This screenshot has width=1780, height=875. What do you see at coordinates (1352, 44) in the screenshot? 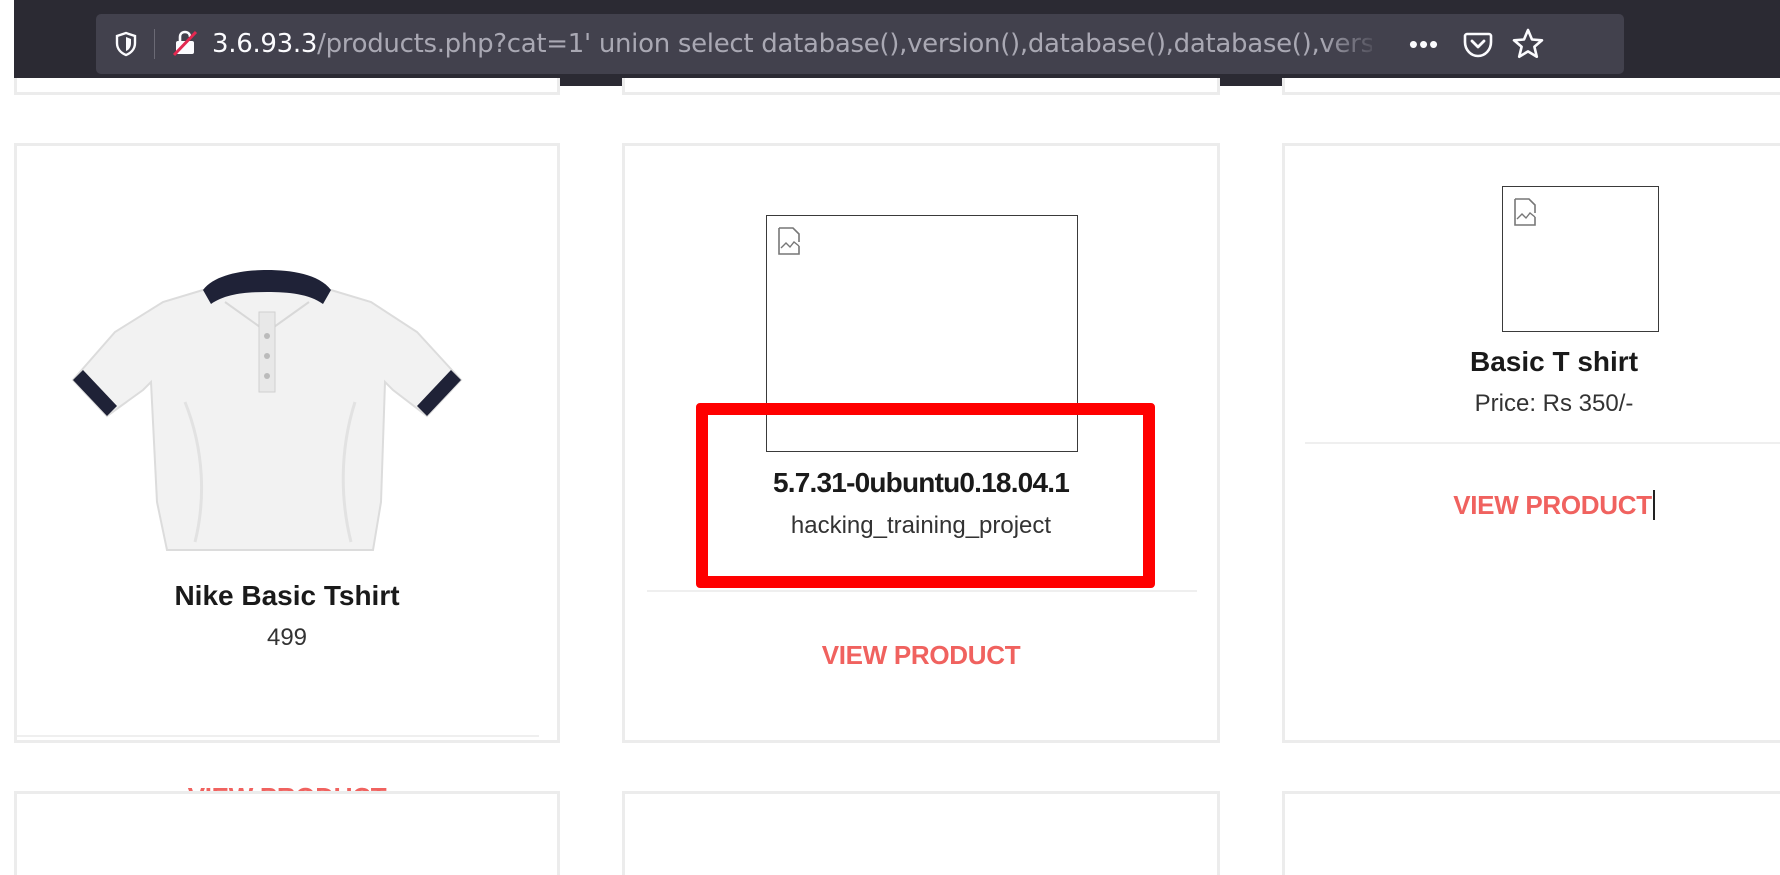
I see `url-fade` at bounding box center [1352, 44].